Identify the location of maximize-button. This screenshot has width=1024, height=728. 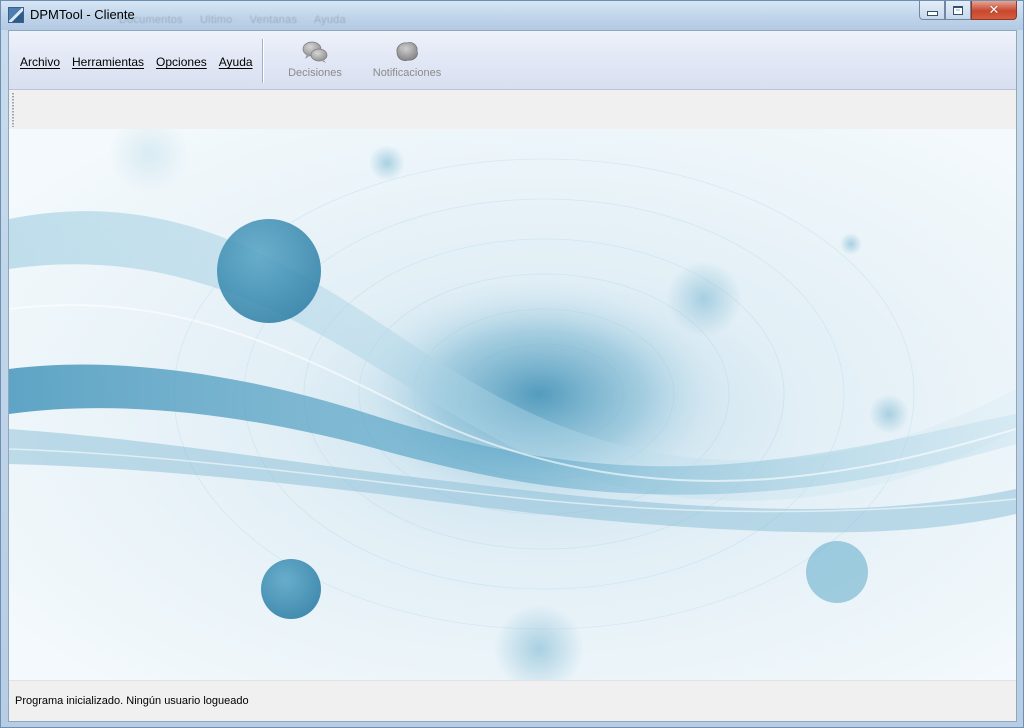
(958, 10).